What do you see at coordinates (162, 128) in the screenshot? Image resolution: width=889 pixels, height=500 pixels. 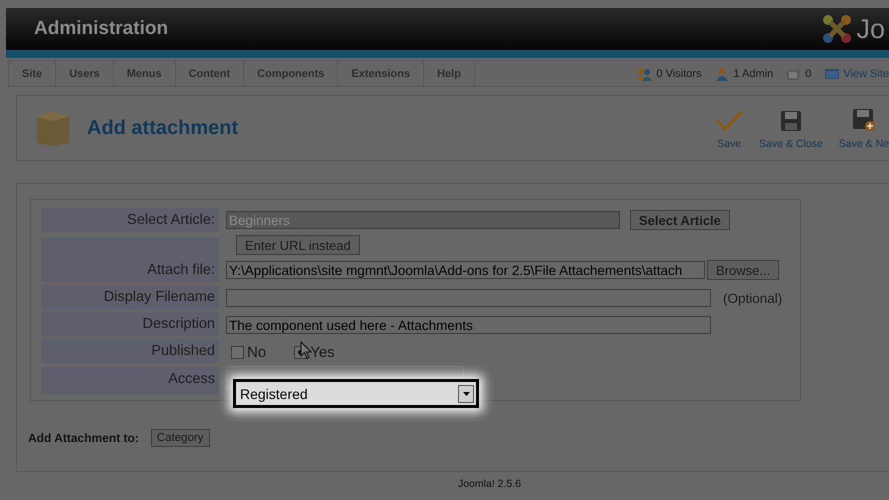 I see `page-title: Add attachment` at bounding box center [162, 128].